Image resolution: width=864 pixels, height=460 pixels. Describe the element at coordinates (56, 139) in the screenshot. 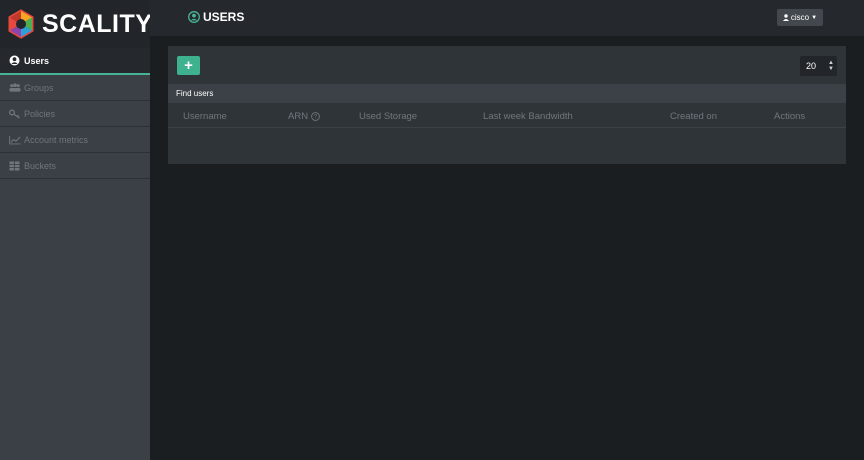

I see `sidebar-item-label: Account metrics` at that location.